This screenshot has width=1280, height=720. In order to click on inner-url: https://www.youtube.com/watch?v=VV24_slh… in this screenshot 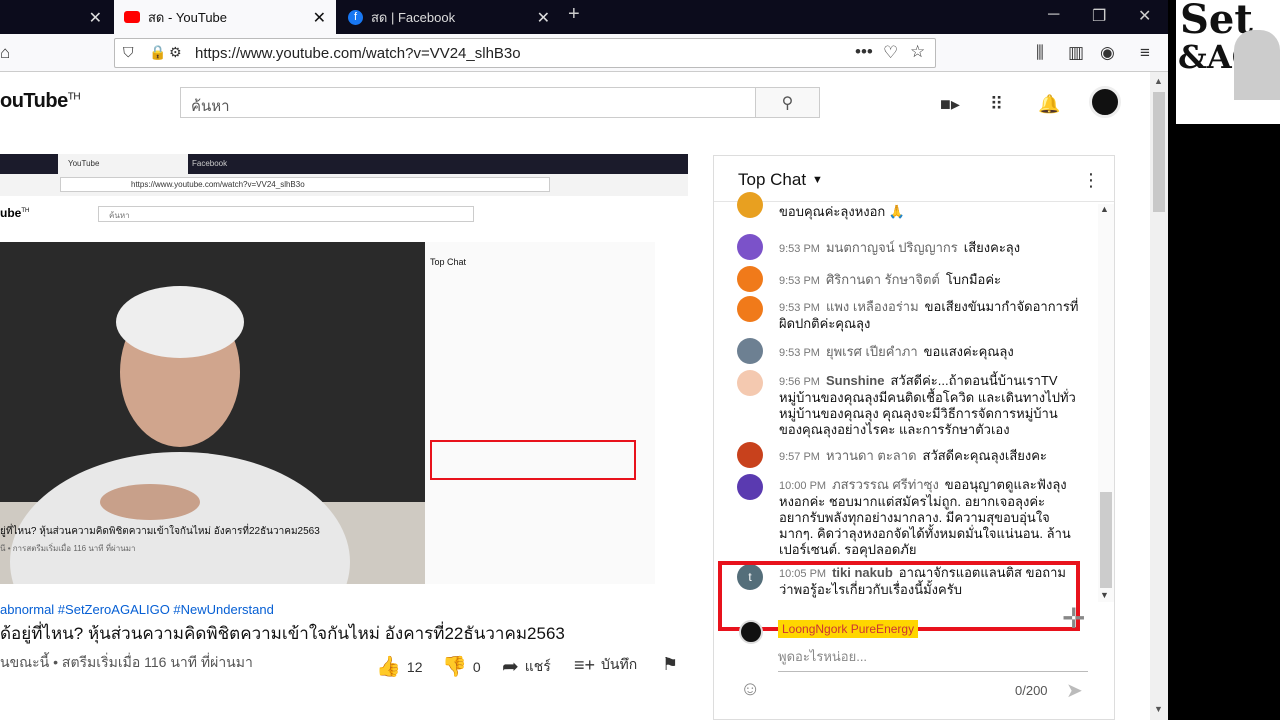, I will do `click(305, 184)`.